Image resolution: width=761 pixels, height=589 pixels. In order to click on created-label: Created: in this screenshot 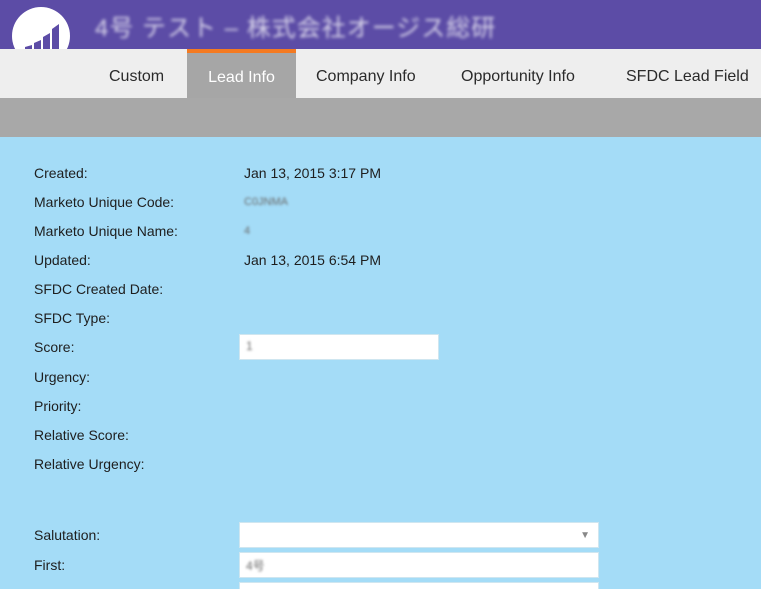, I will do `click(61, 173)`.